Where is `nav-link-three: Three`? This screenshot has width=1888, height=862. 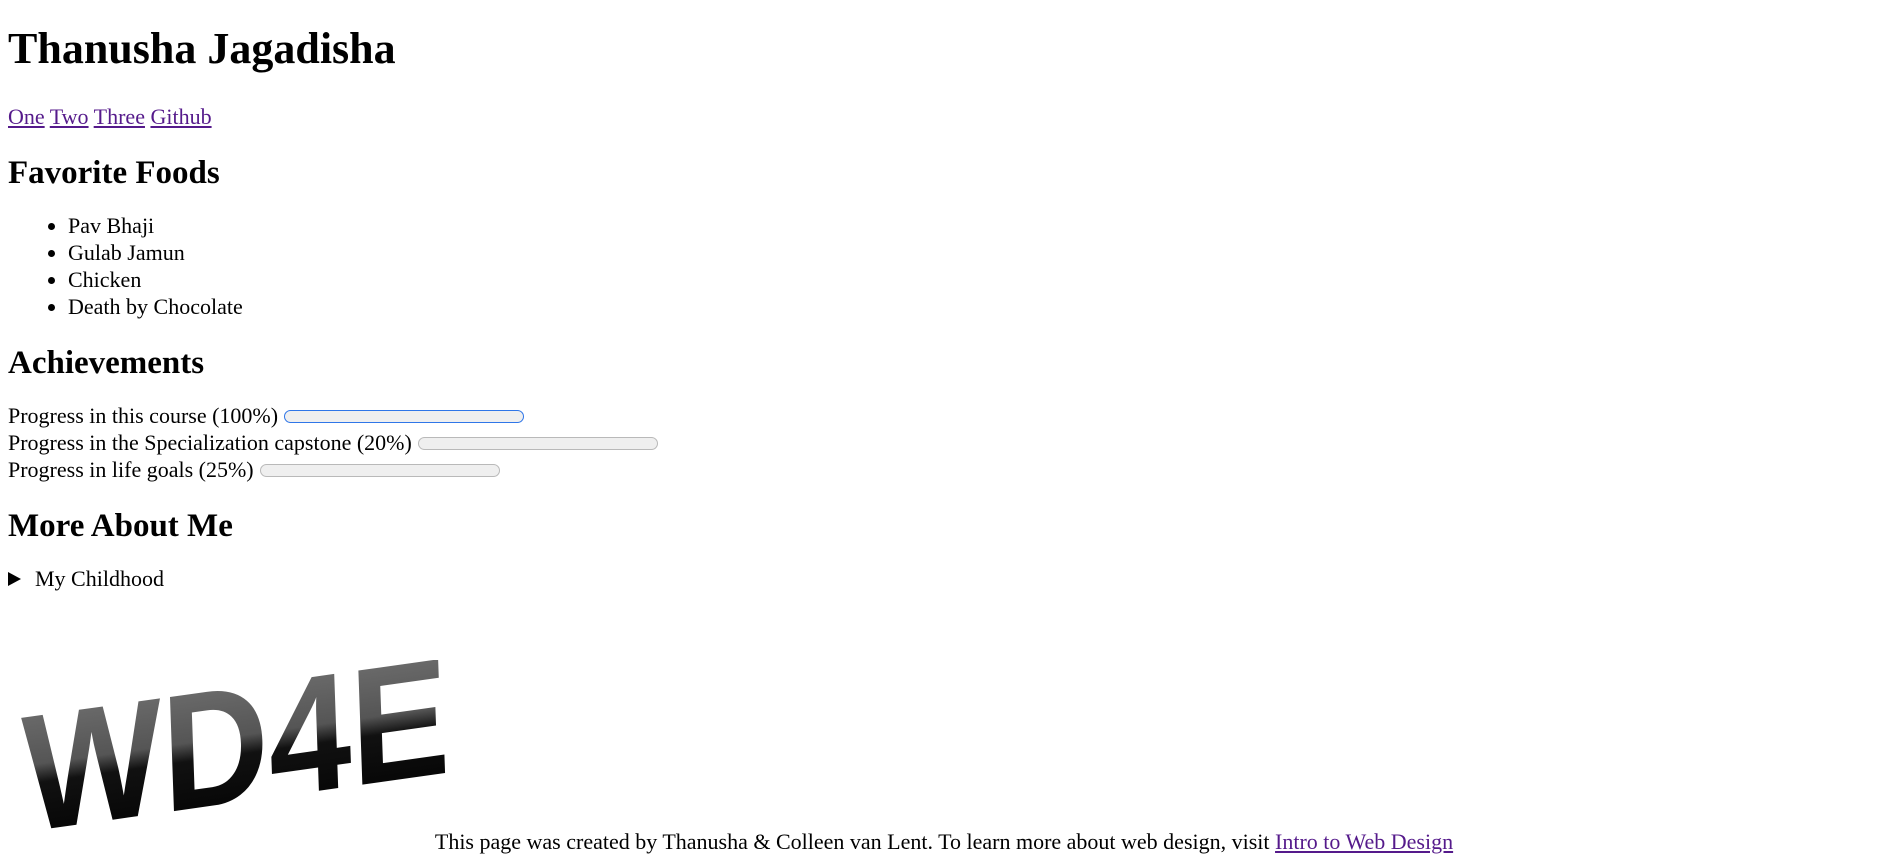 nav-link-three: Three is located at coordinates (119, 116).